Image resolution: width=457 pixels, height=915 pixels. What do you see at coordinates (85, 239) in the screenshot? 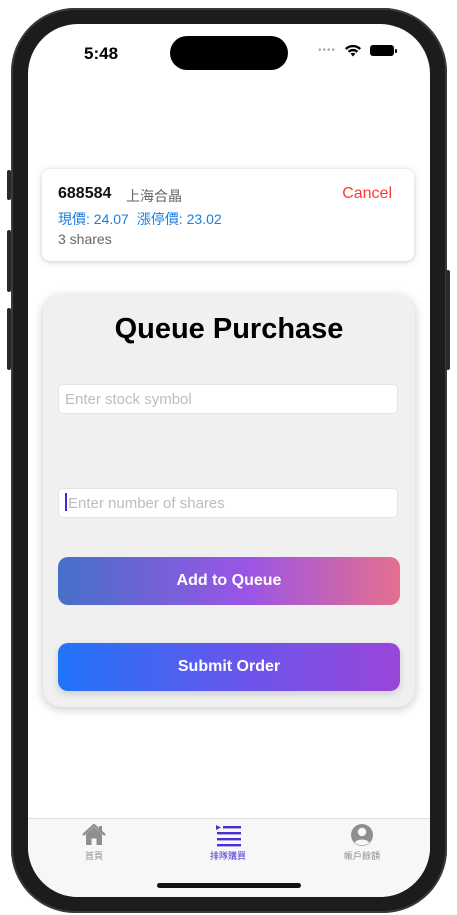
I see `queued-shares: 3 shares` at bounding box center [85, 239].